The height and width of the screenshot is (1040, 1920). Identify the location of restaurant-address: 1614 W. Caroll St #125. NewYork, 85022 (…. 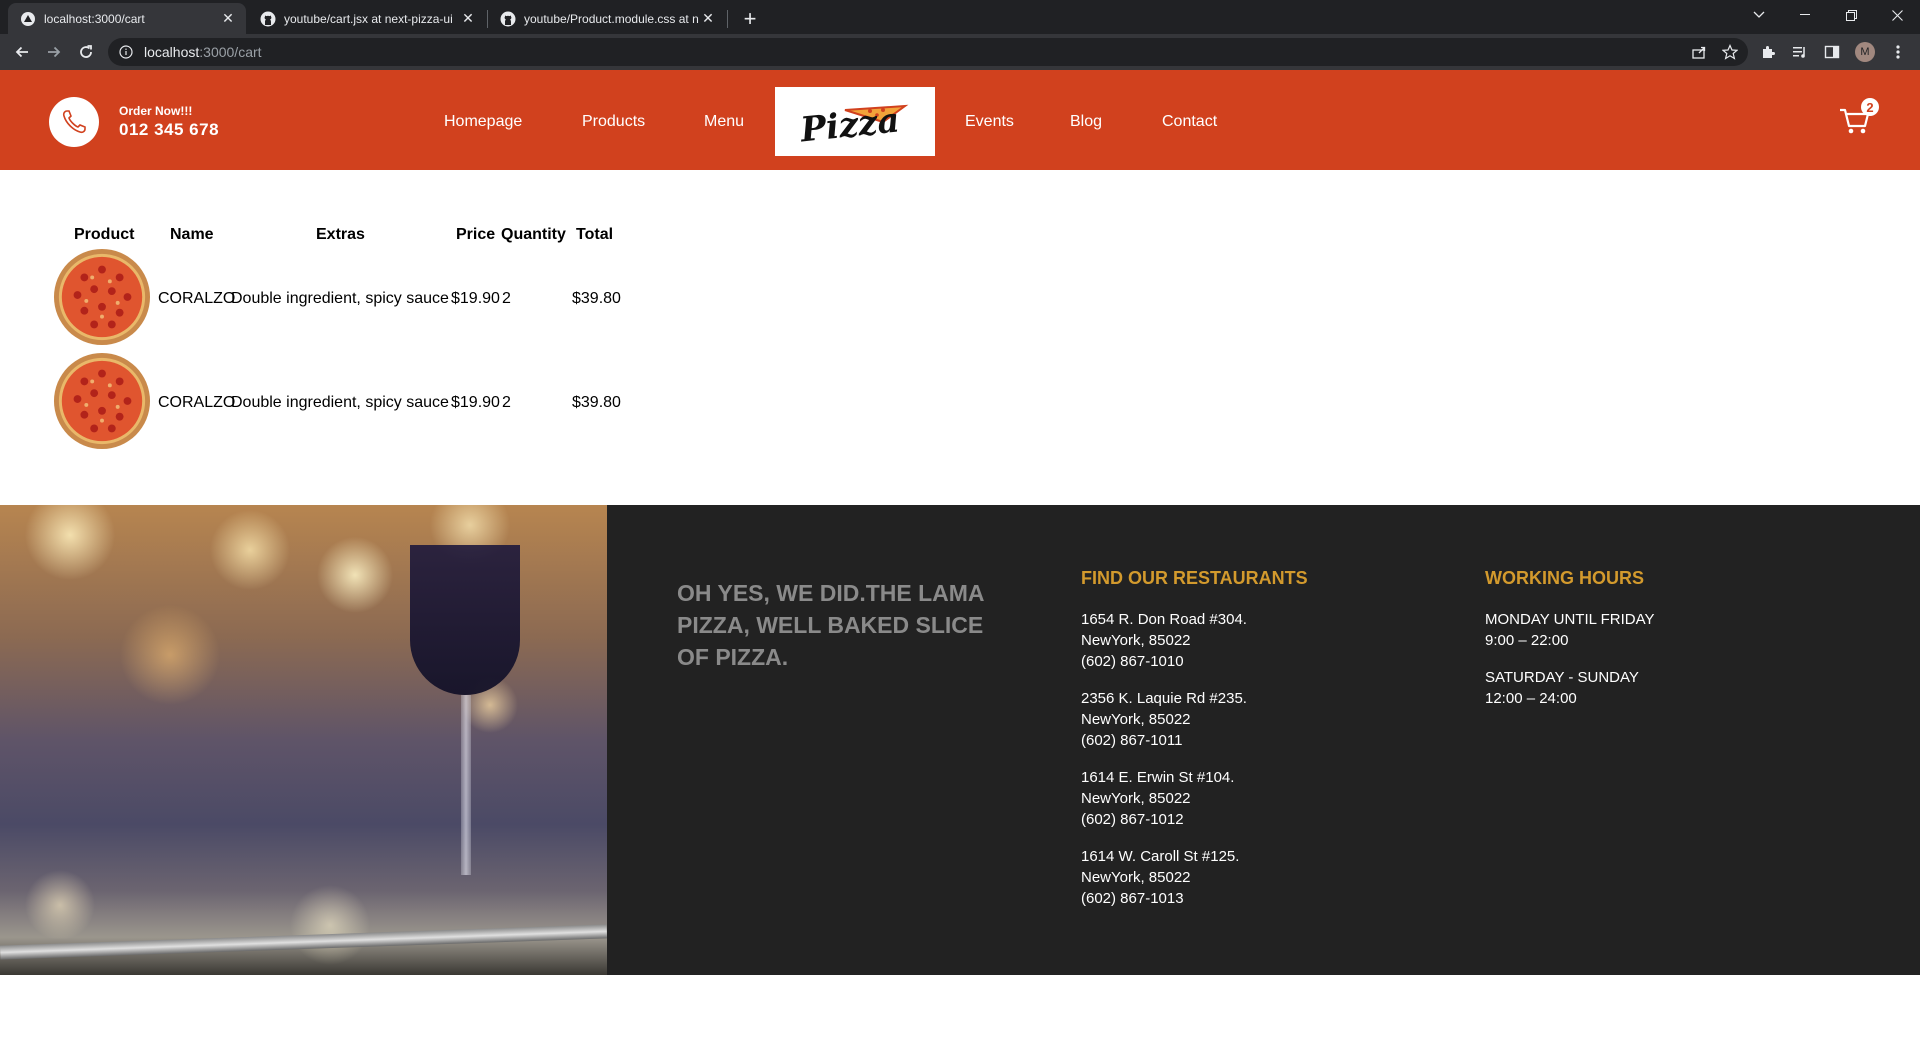
(1160, 877).